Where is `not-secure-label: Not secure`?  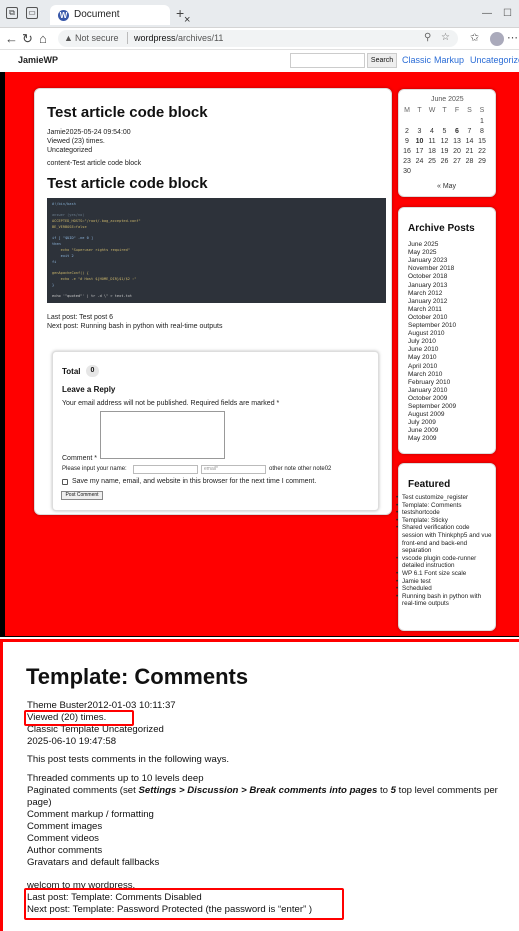 not-secure-label: Not secure is located at coordinates (97, 38).